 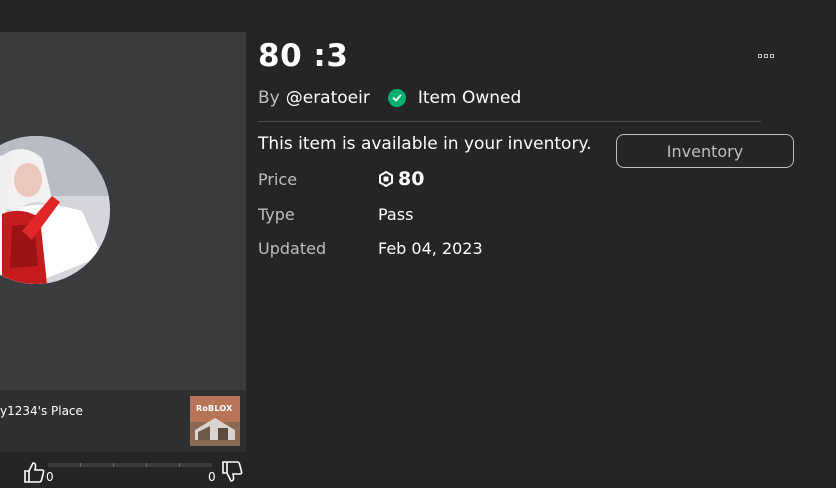 I want to click on upvote-count: 0, so click(x=50, y=477).